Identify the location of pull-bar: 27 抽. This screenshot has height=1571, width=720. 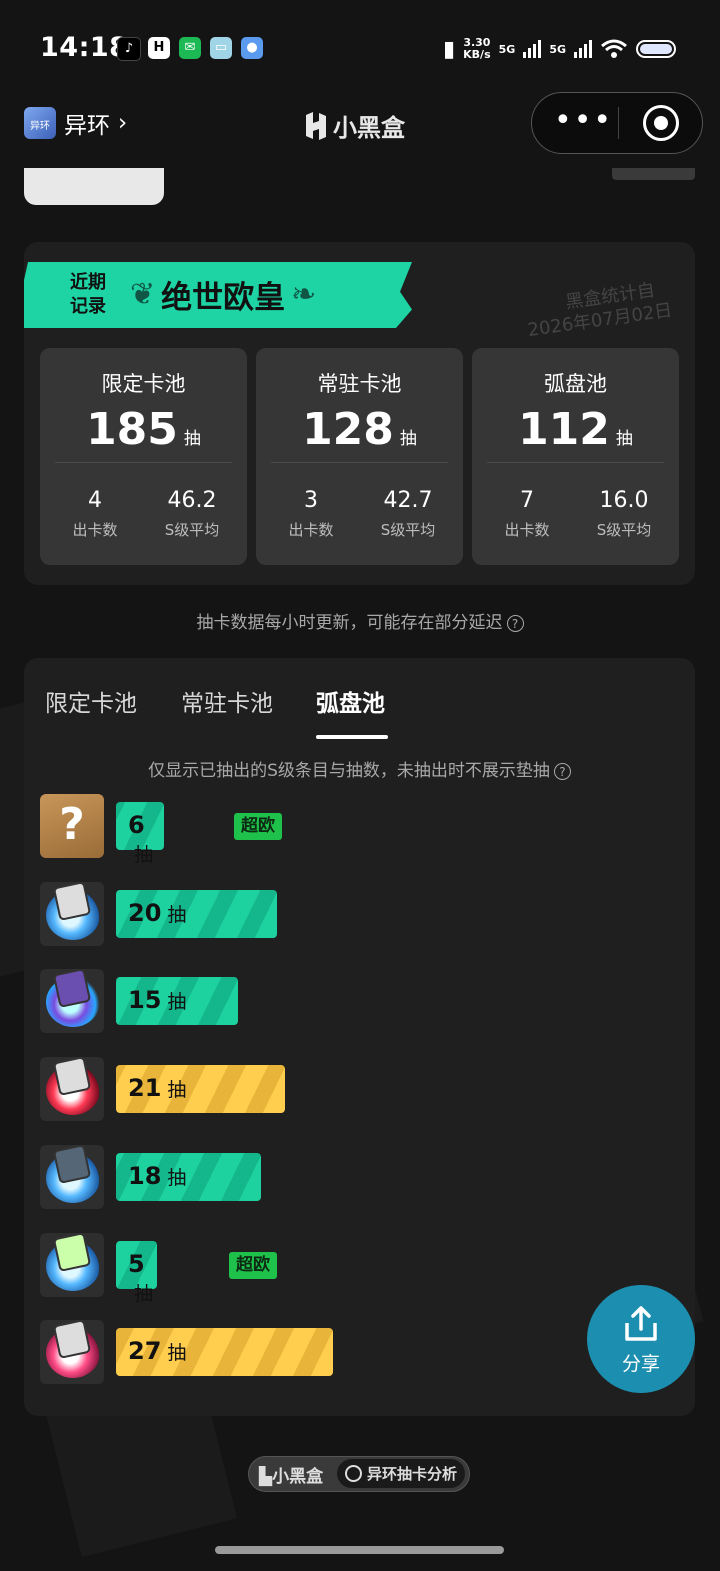
(224, 1352).